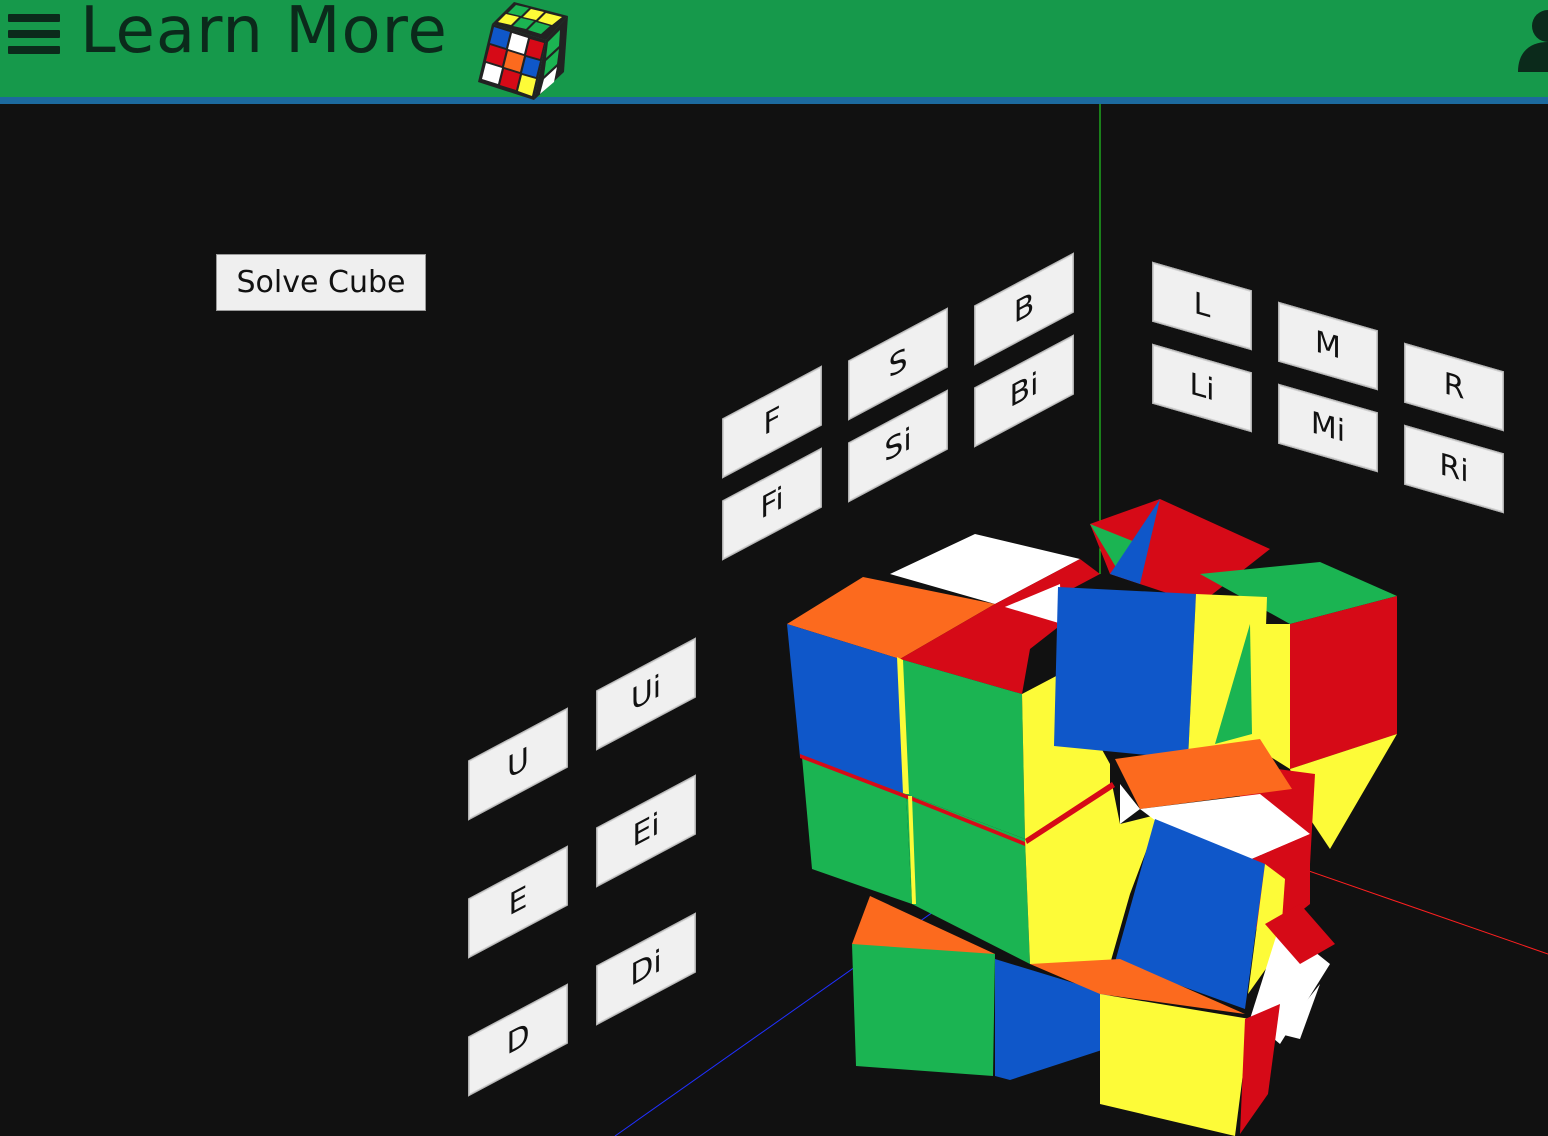 The width and height of the screenshot is (1548, 1136). What do you see at coordinates (321, 282) in the screenshot?
I see `solve-cube-button: Solve Cube` at bounding box center [321, 282].